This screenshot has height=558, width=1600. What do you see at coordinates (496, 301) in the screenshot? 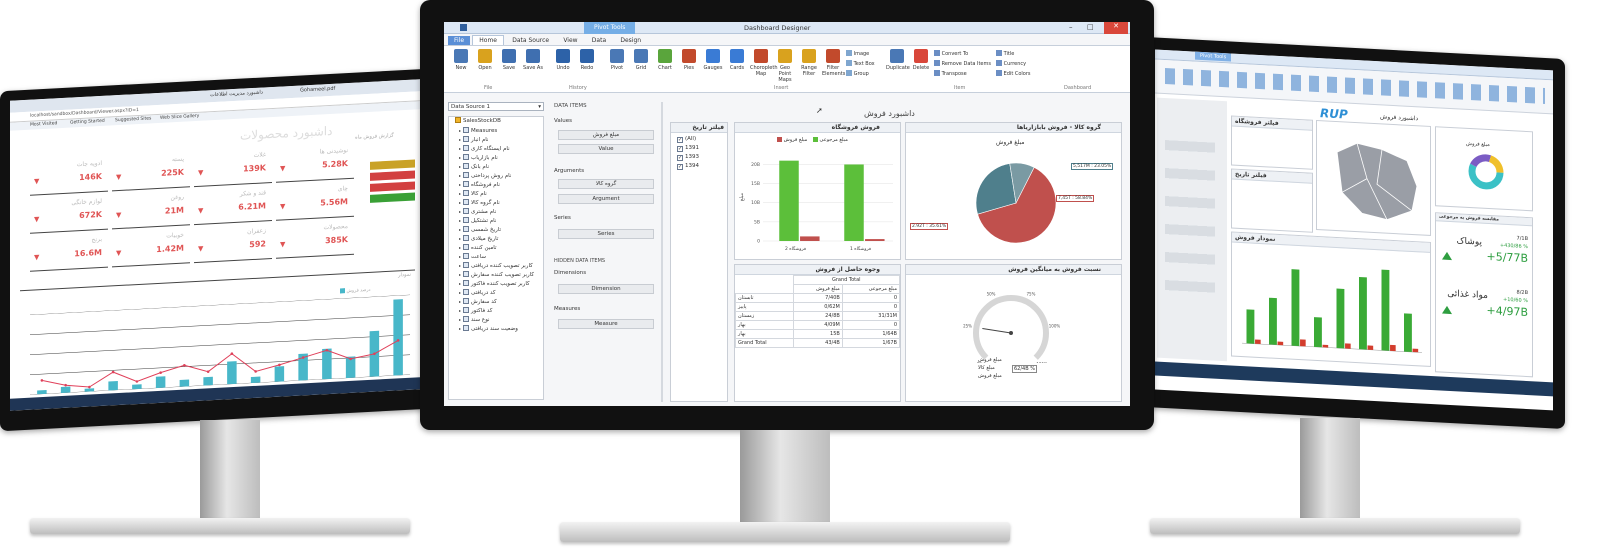
I see `tree-item: ▸ کد سفارش` at bounding box center [496, 301].